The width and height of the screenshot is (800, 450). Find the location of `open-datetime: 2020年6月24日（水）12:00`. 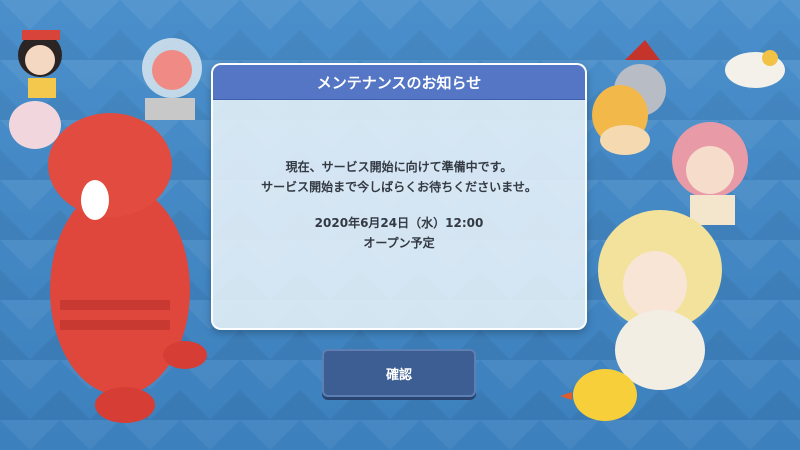

open-datetime: 2020年6月24日（水）12:00 is located at coordinates (399, 223).